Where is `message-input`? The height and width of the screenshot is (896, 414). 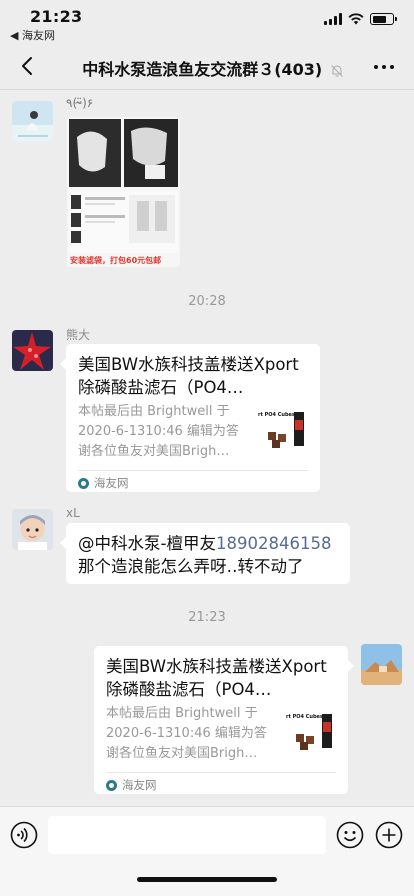 message-input is located at coordinates (187, 835).